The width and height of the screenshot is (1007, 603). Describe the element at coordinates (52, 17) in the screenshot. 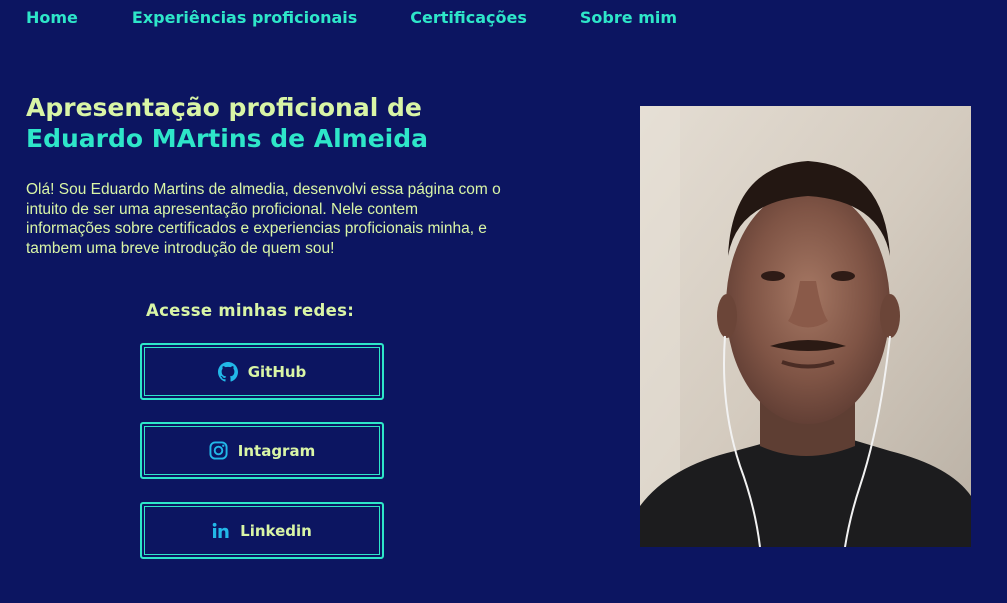

I see `nav-home-link: Home` at that location.